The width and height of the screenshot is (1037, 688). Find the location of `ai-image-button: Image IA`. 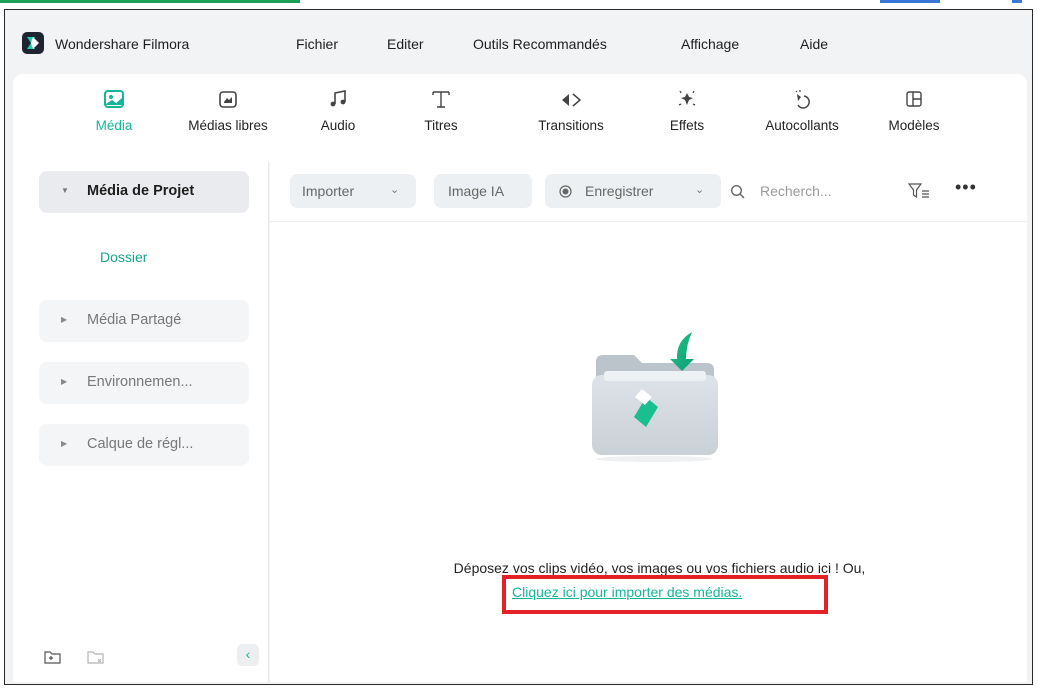

ai-image-button: Image IA is located at coordinates (483, 191).